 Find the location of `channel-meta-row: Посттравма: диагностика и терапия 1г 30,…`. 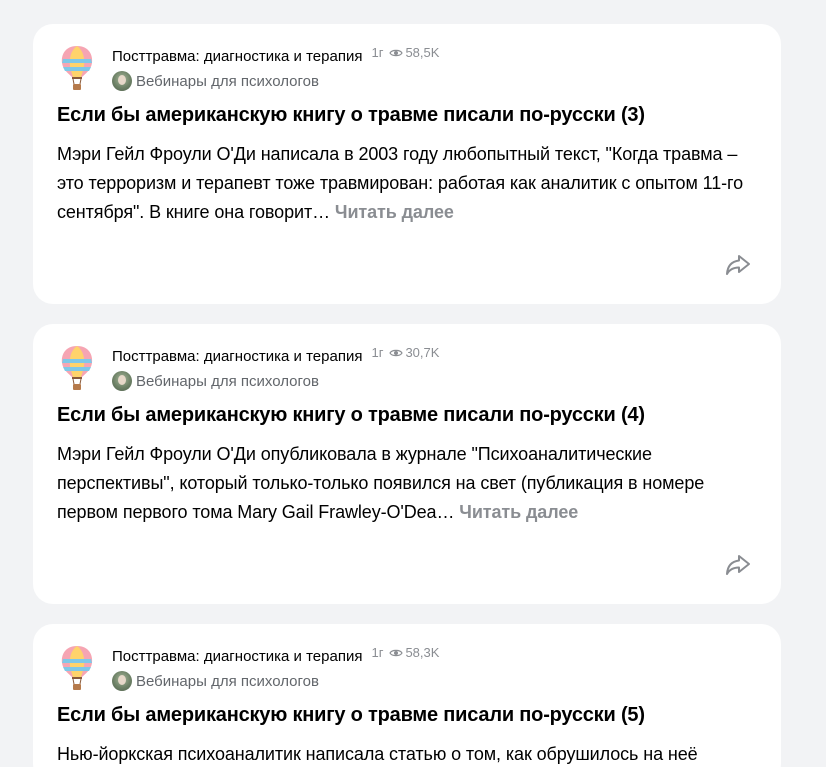

channel-meta-row: Посттравма: диагностика и терапия 1г 30,… is located at coordinates (275, 356).